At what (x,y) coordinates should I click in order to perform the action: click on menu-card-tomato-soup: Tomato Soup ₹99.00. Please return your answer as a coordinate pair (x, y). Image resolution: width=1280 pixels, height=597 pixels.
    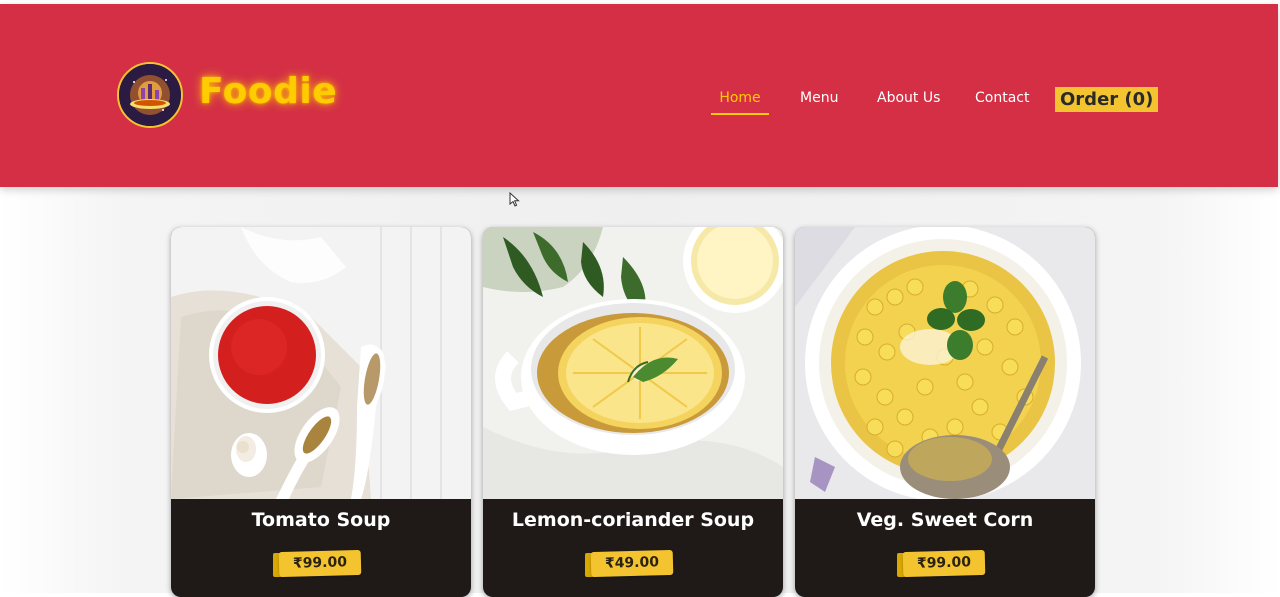
    Looking at the image, I should click on (321, 412).